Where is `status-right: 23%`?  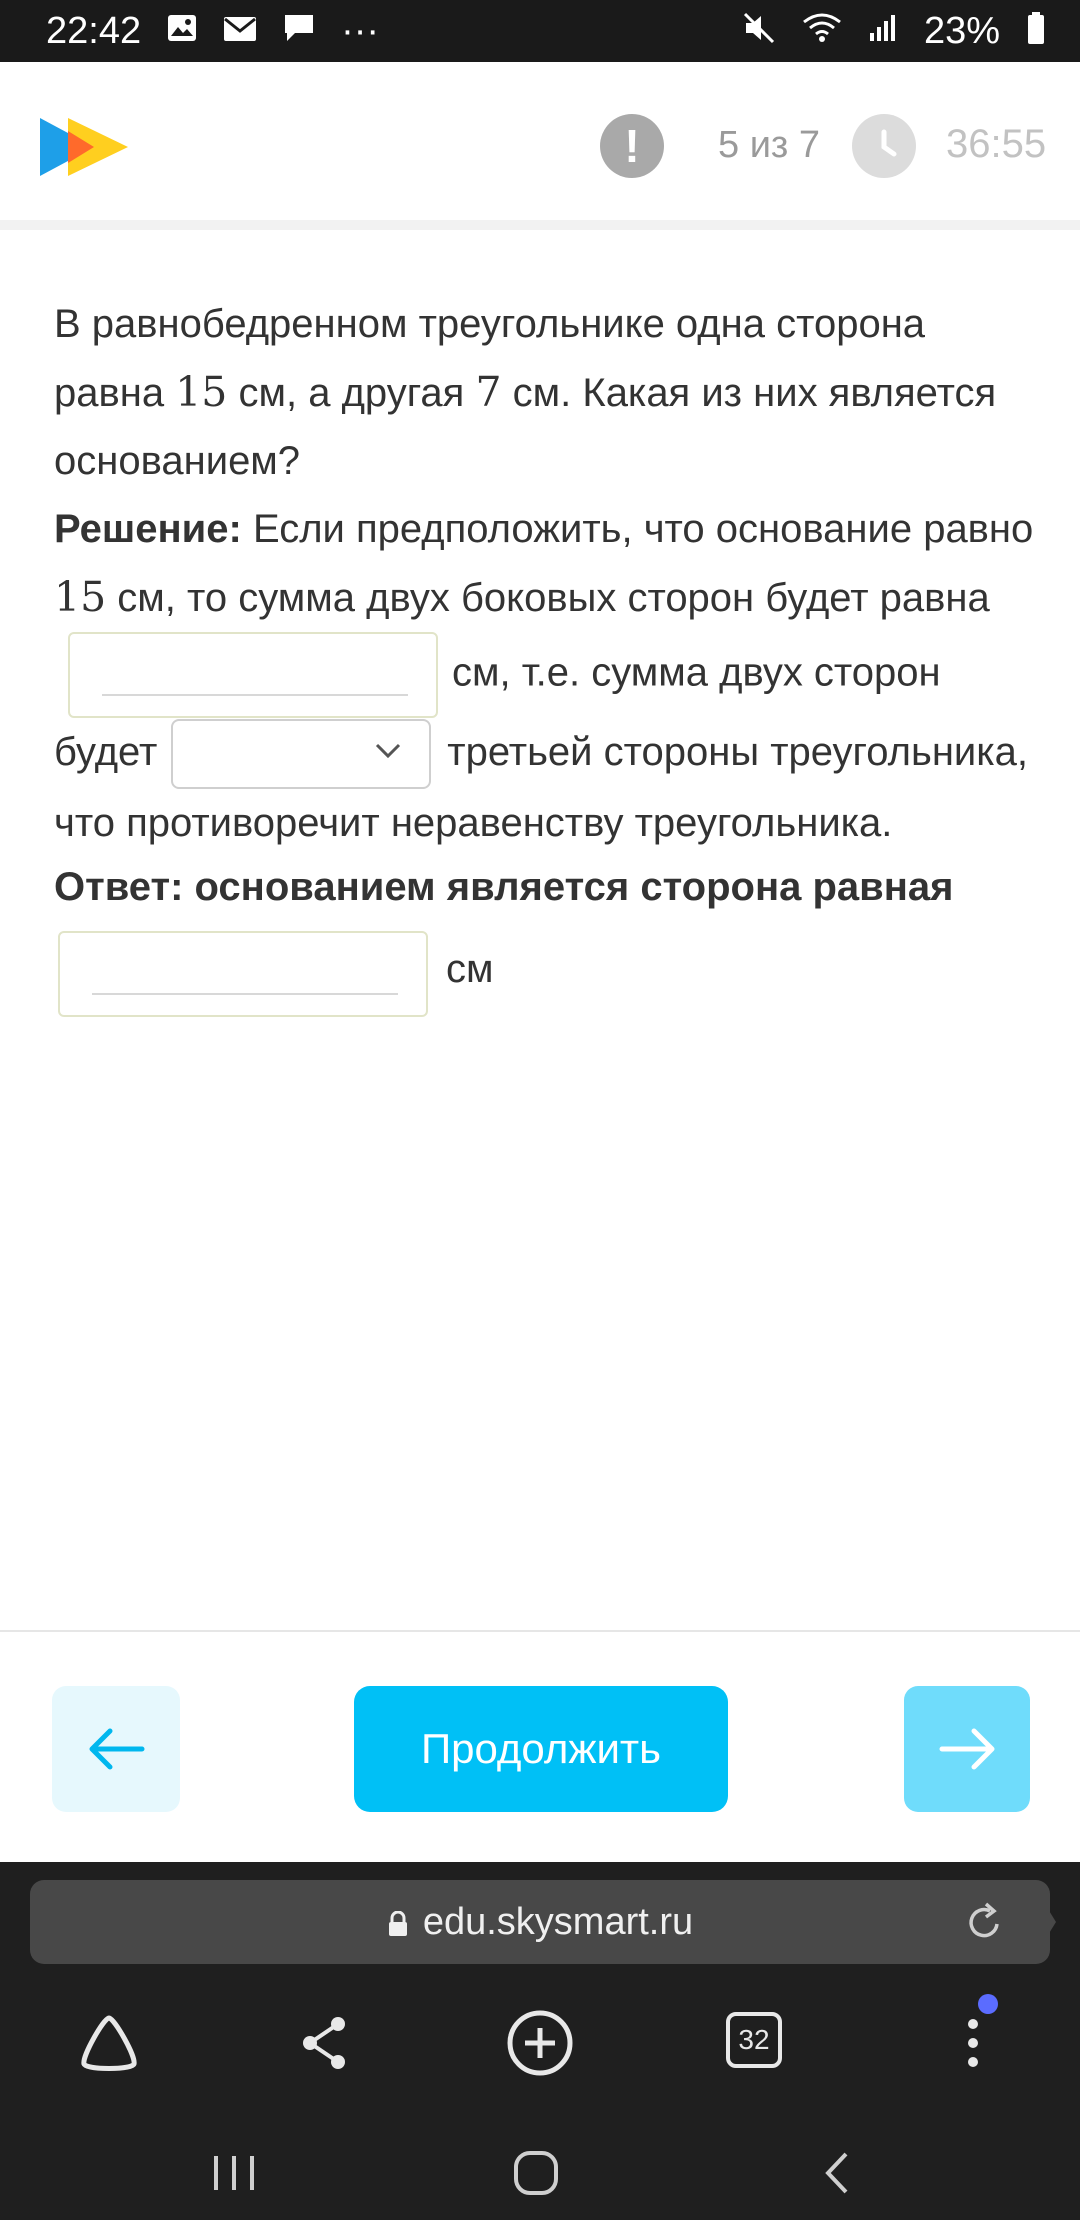 status-right: 23% is located at coordinates (894, 31).